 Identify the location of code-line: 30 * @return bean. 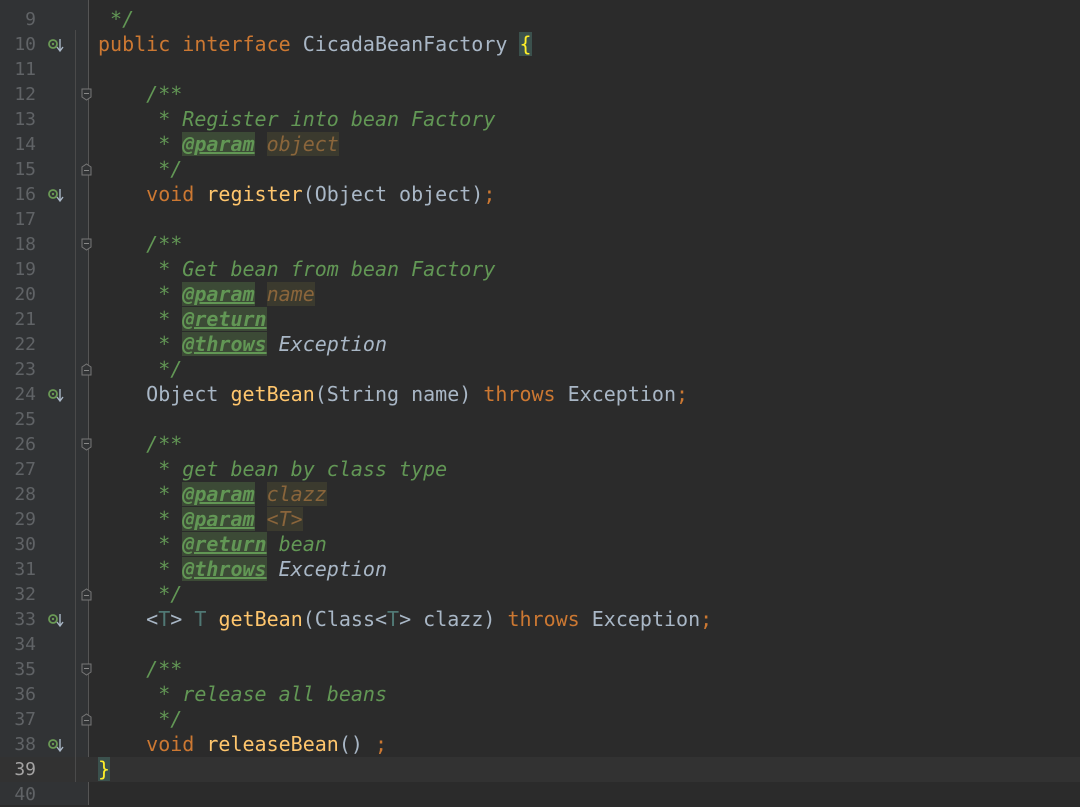
(540, 544).